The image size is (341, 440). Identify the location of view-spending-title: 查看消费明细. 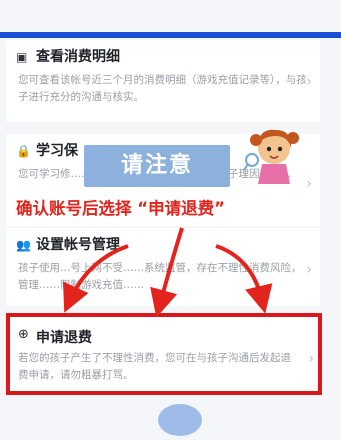
(78, 57).